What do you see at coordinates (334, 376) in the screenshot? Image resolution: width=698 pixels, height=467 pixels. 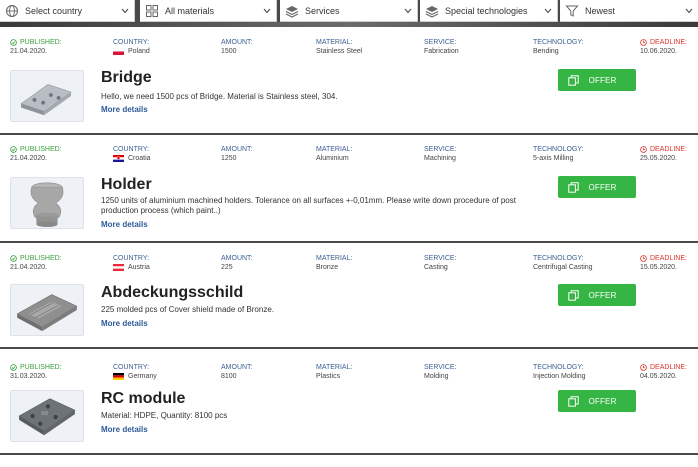 I see `material-field: MATERIAL: Plastics` at bounding box center [334, 376].